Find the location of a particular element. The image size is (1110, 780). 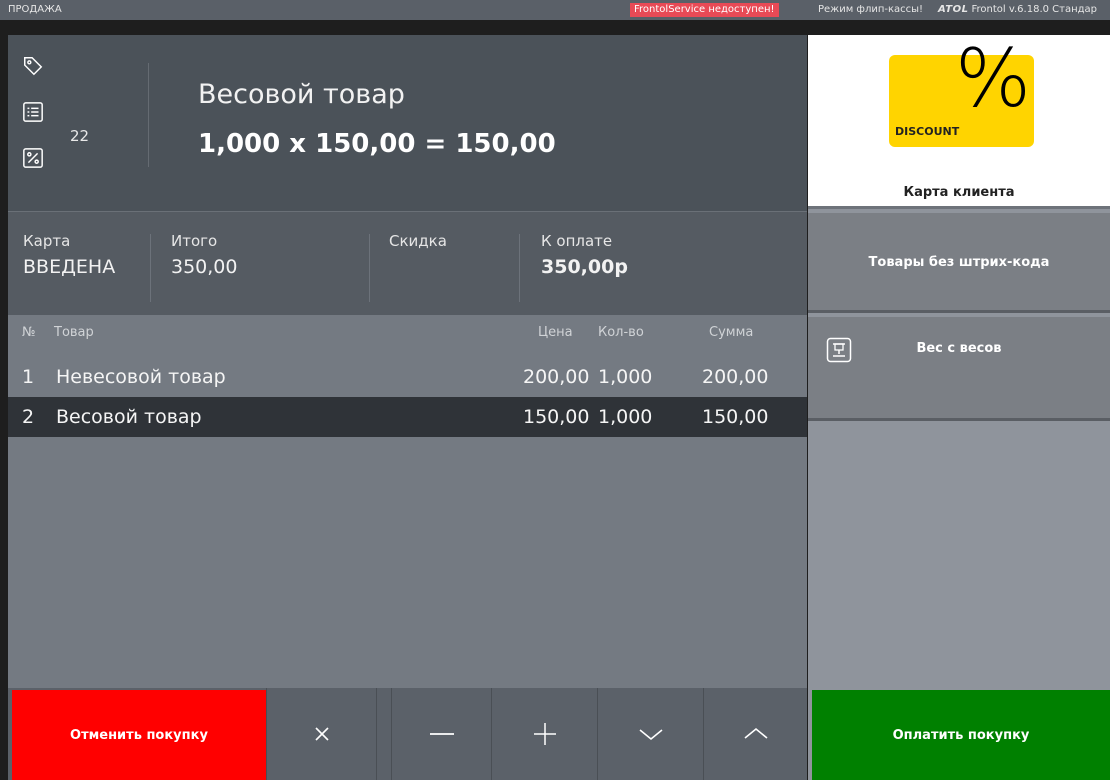

row-sum: 200,00 is located at coordinates (735, 377).